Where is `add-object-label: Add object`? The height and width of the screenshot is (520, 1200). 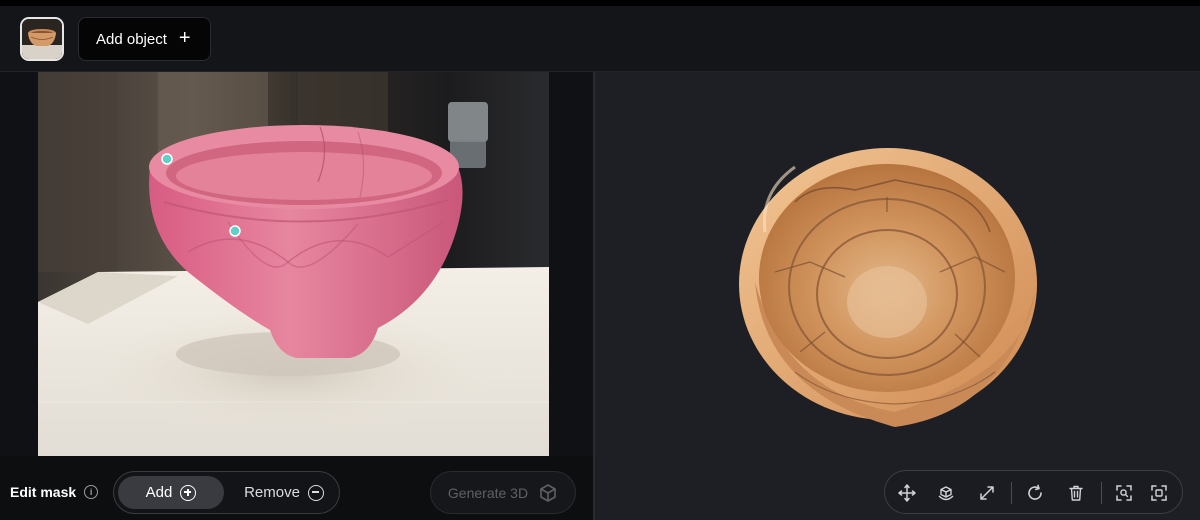 add-object-label: Add object is located at coordinates (131, 39).